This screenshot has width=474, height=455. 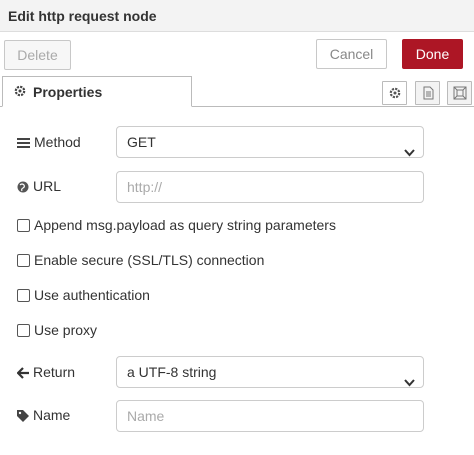 I want to click on tray-header: Edit http request node, so click(x=237, y=16).